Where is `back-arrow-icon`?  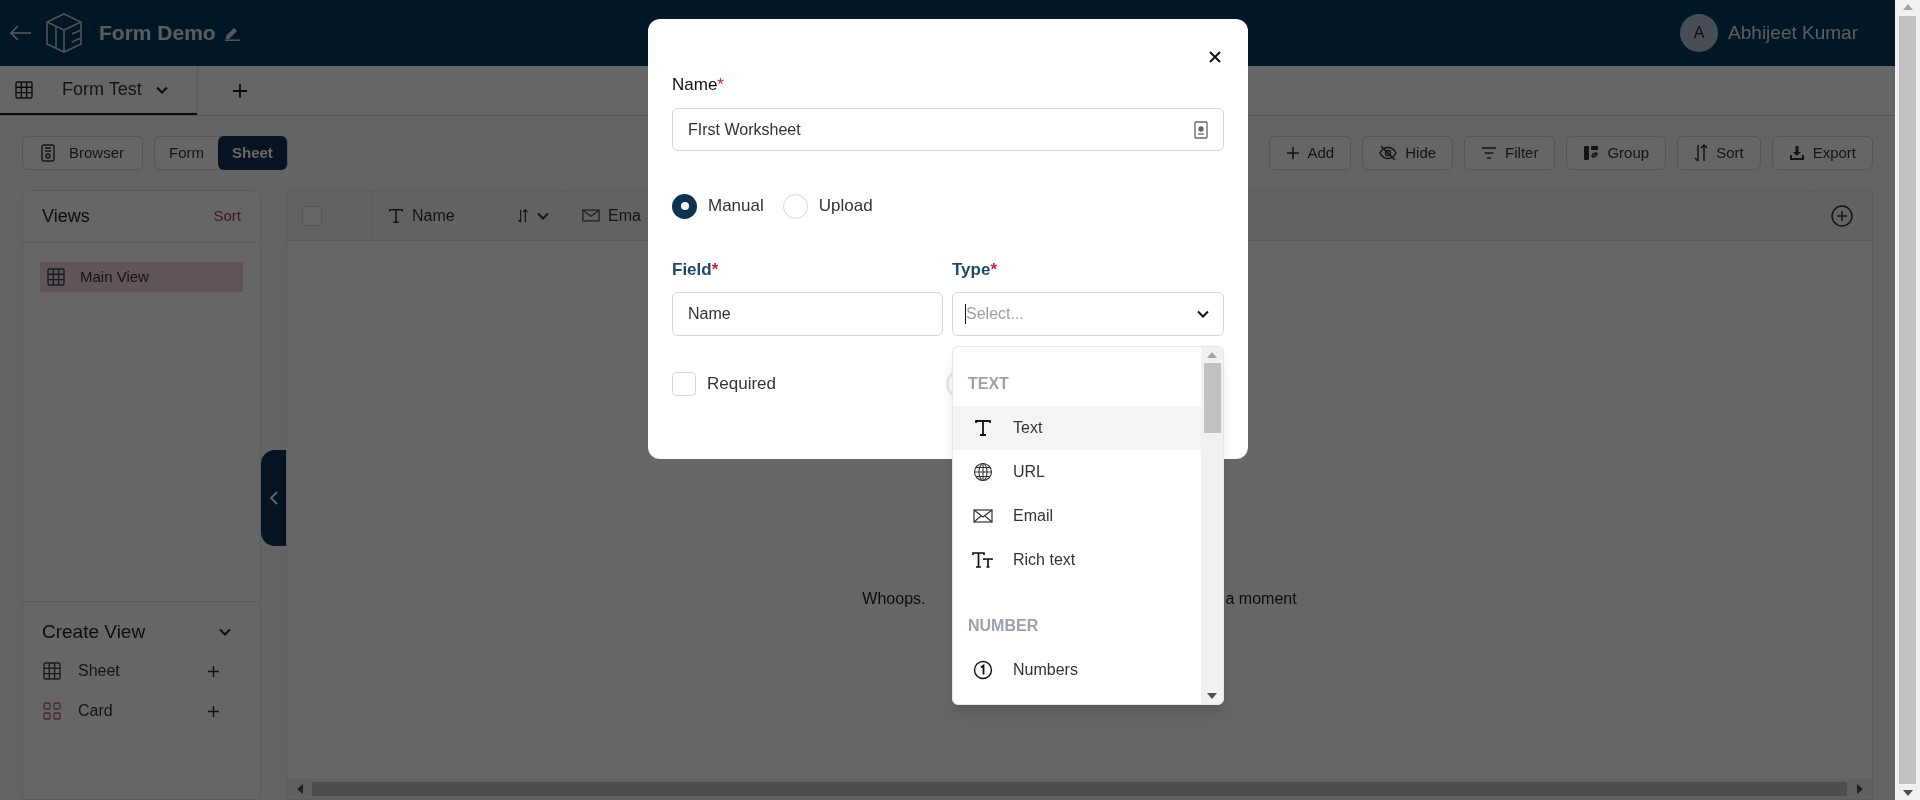
back-arrow-icon is located at coordinates (21, 33).